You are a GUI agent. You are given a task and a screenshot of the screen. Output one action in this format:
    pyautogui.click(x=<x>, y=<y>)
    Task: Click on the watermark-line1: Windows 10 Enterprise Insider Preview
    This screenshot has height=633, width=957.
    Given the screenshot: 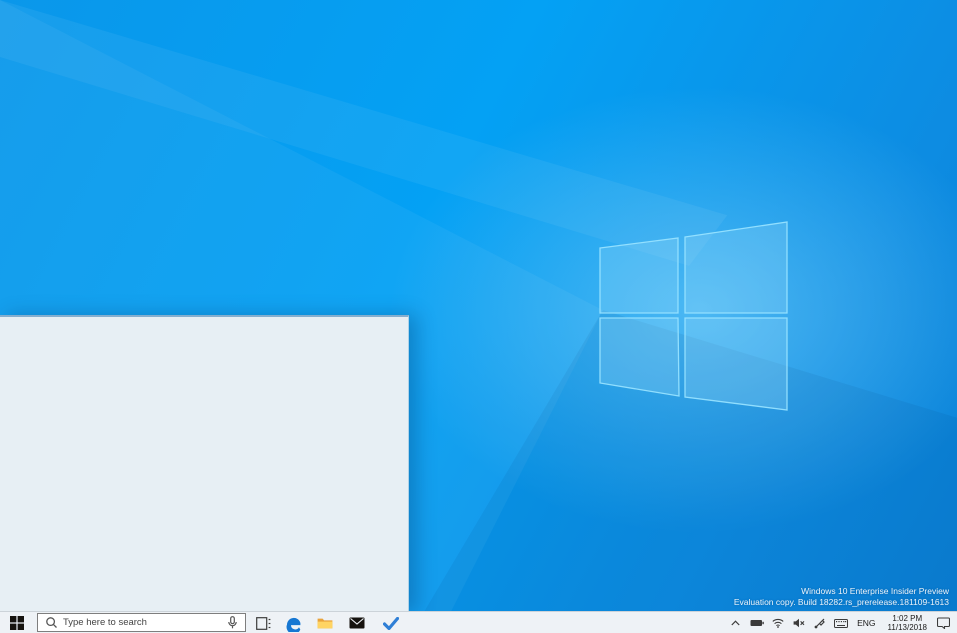 What is the action you would take?
    pyautogui.click(x=875, y=591)
    